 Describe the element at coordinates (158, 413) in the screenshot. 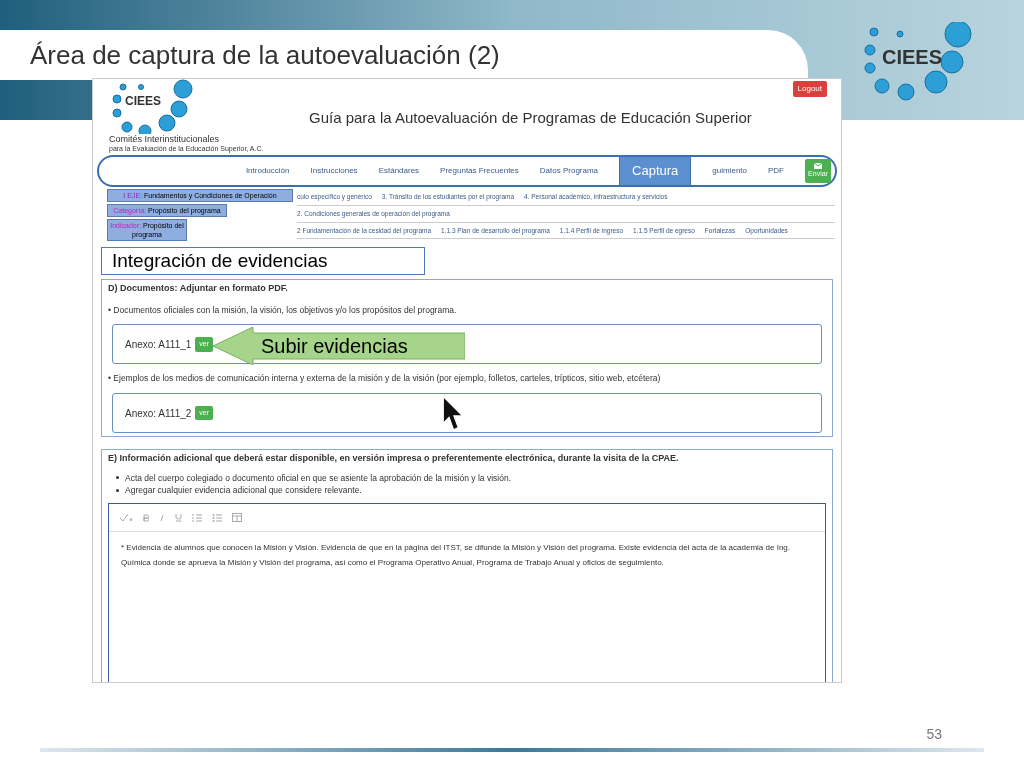

I see `annex-label: Anexo: A111_2` at that location.